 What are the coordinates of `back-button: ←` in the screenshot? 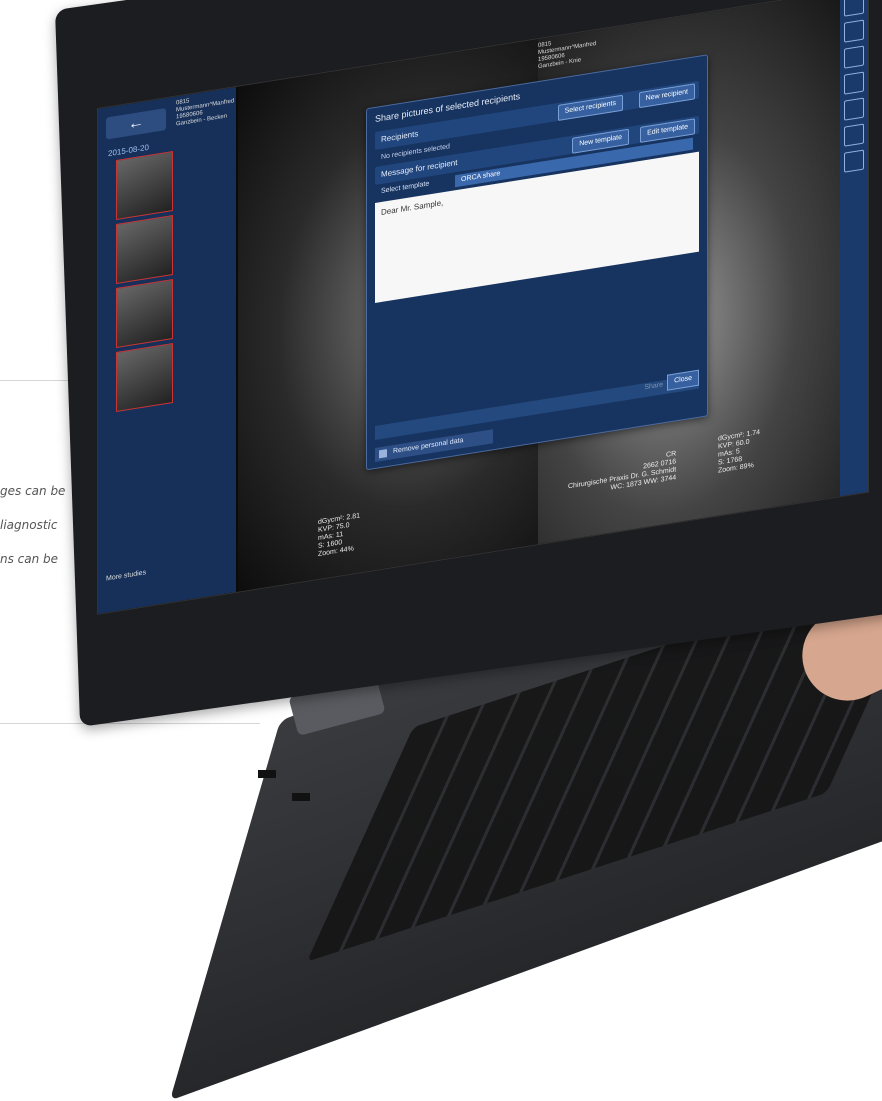 It's located at (136, 124).